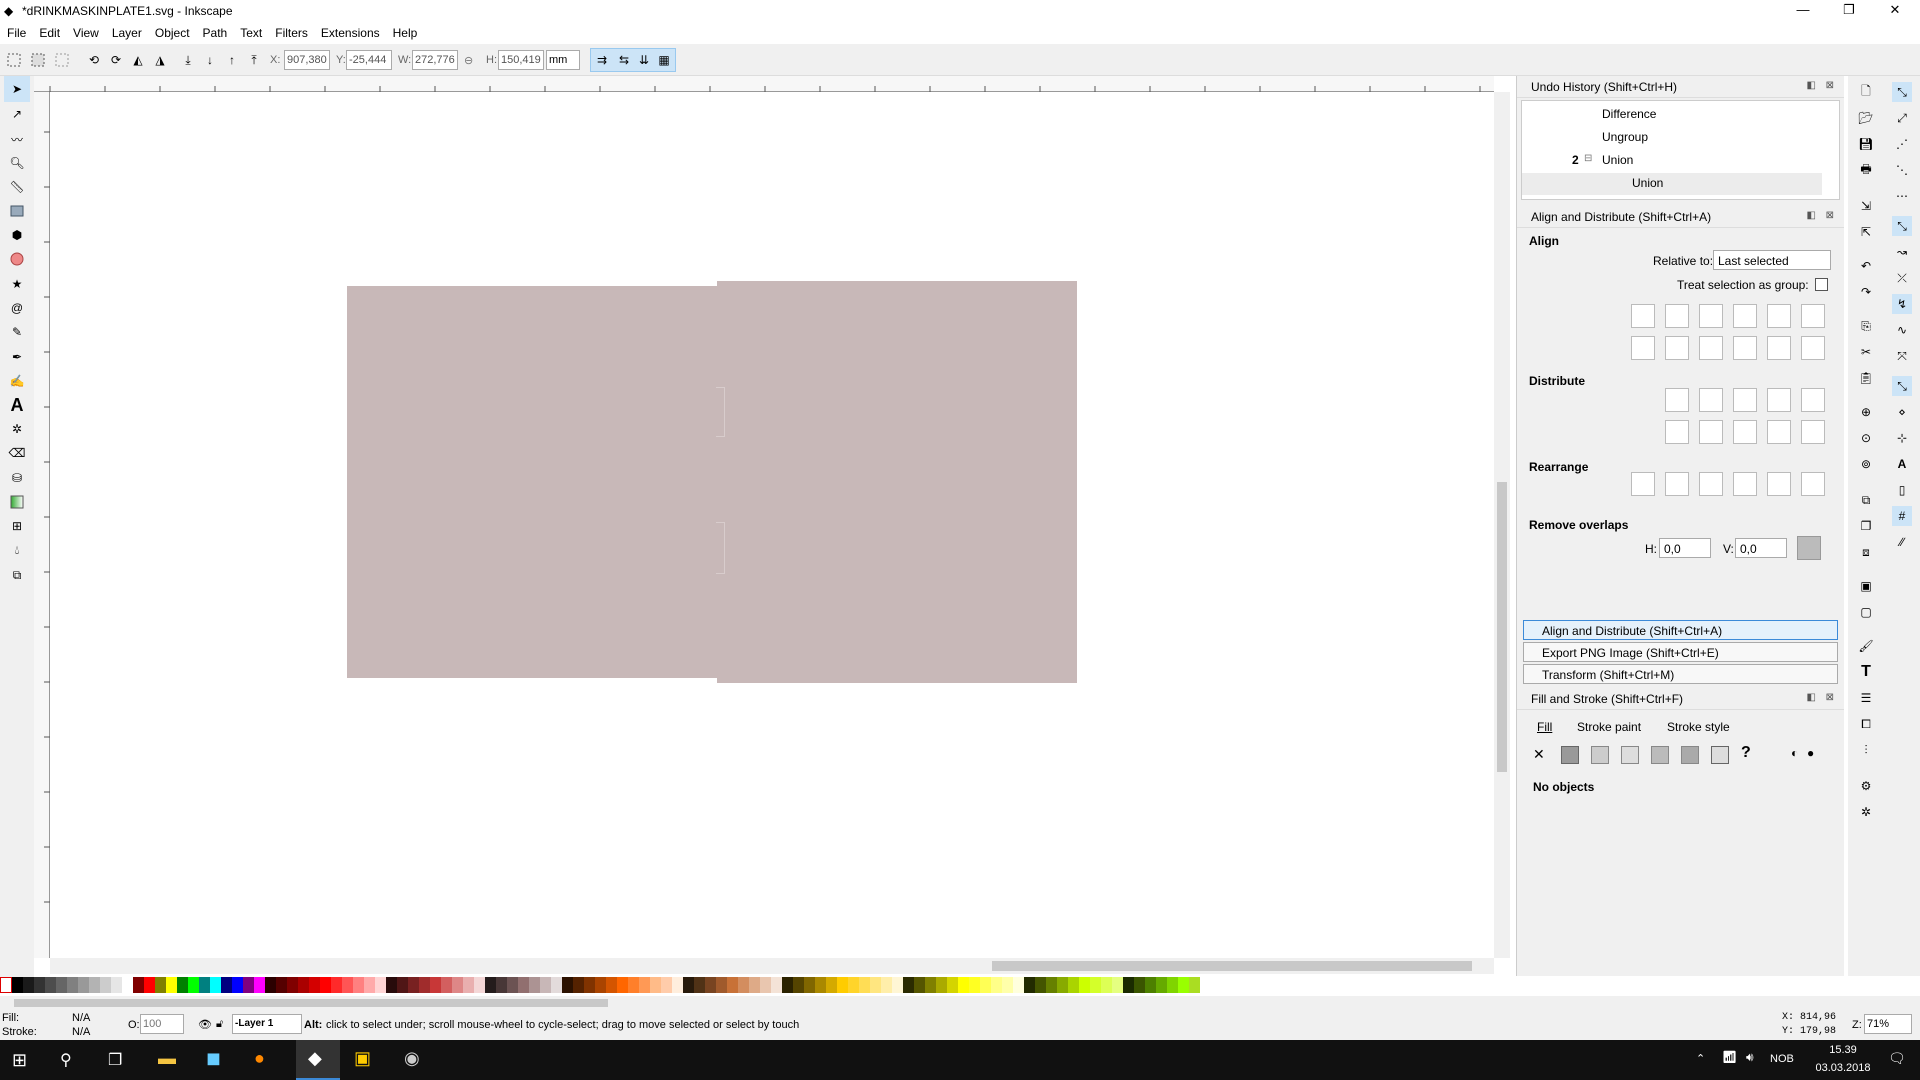 The height and width of the screenshot is (1080, 1920). Describe the element at coordinates (267, 1024) in the screenshot. I see `layer-select: -Layer 1` at that location.